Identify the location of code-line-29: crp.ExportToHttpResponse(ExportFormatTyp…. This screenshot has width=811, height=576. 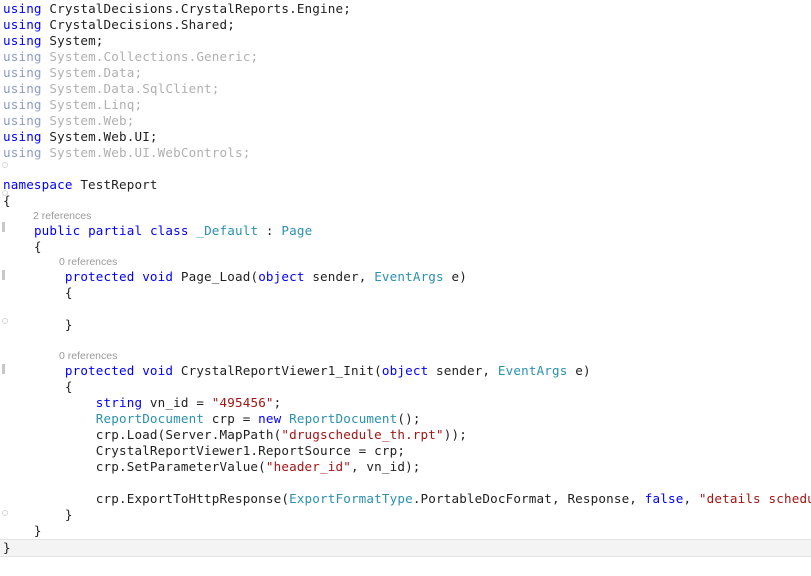
(405, 499).